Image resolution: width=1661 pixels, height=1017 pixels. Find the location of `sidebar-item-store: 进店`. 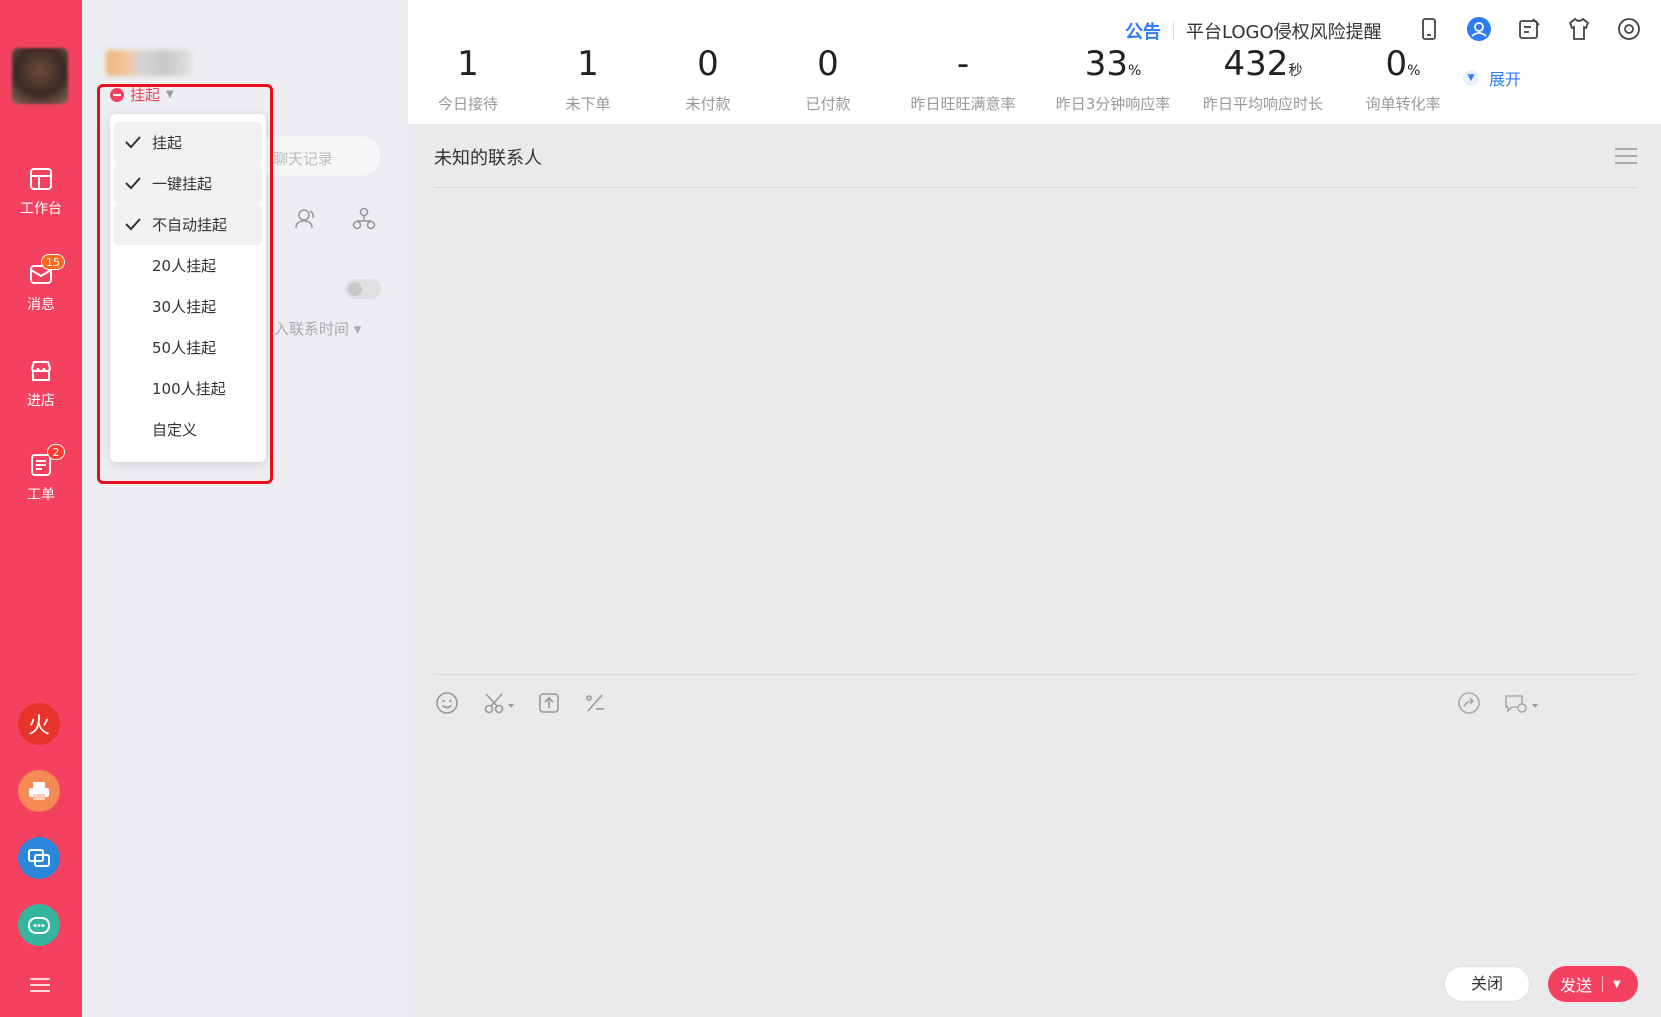

sidebar-item-store: 进店 is located at coordinates (41, 384).